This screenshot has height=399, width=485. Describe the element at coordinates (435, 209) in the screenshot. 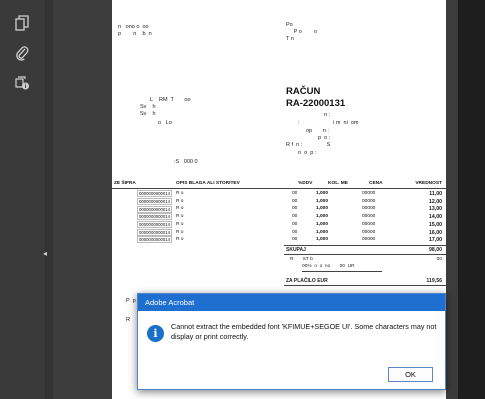

I see `table-cell-value: 13,00` at that location.